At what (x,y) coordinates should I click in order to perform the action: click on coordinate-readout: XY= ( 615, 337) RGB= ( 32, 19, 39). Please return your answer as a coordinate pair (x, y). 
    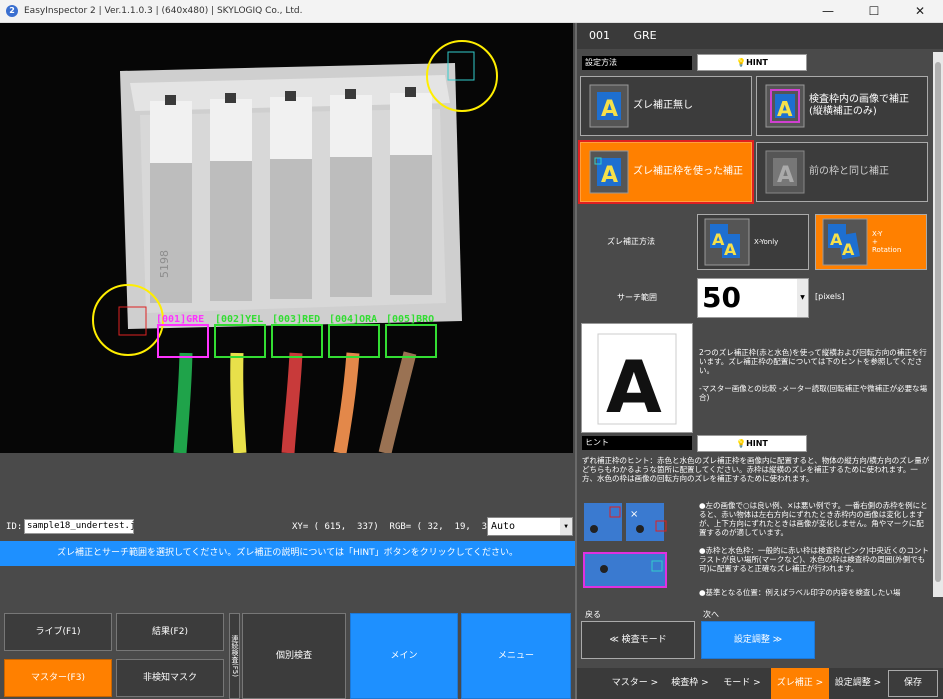
    Looking at the image, I should click on (395, 527).